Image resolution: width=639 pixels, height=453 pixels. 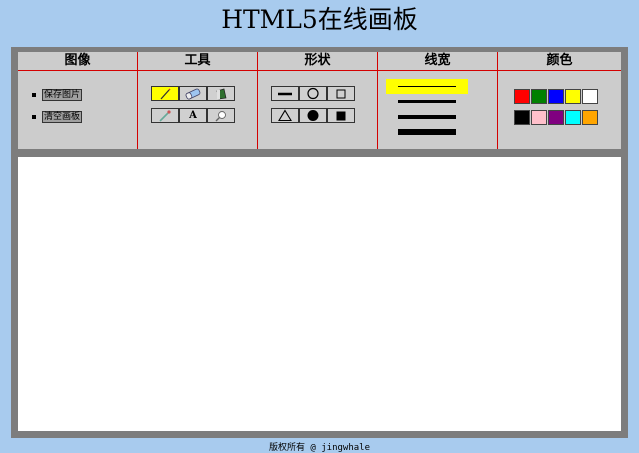 I want to click on bucket-icon, so click(x=221, y=93).